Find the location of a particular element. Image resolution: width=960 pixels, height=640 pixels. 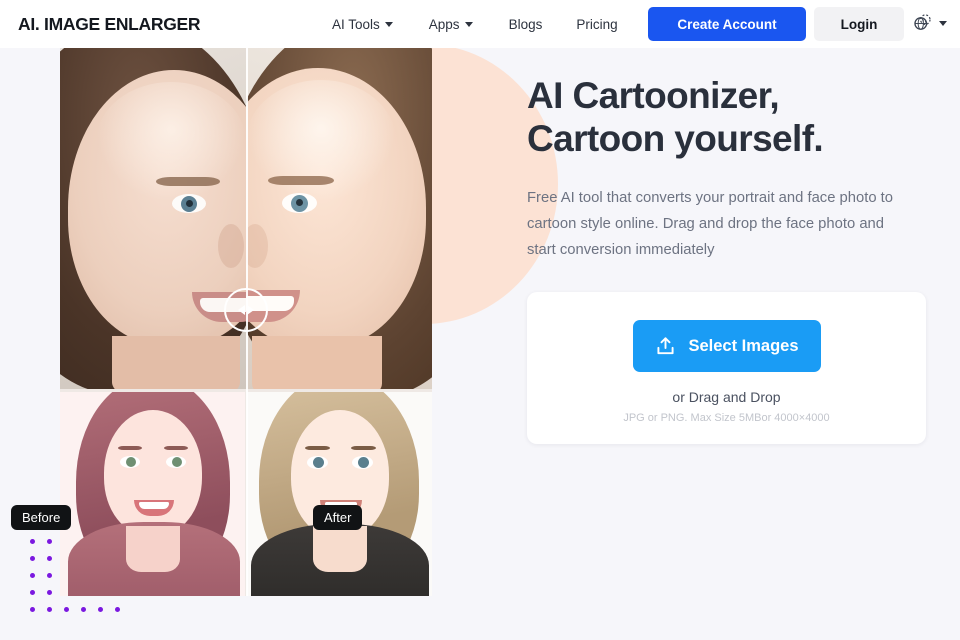

language-selector: n is located at coordinates (929, 23).